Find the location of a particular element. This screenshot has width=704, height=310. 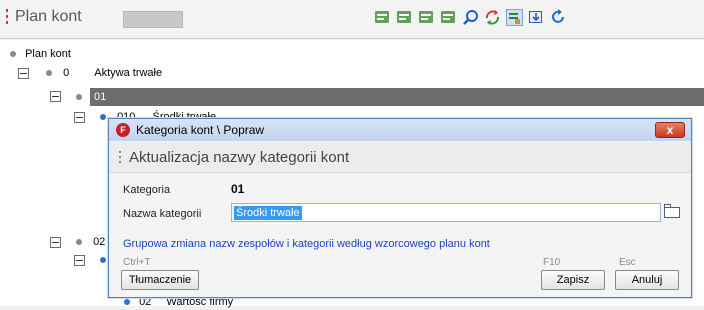

dialog-heading: Aktualizacja nazwy kategorii kont is located at coordinates (239, 157).